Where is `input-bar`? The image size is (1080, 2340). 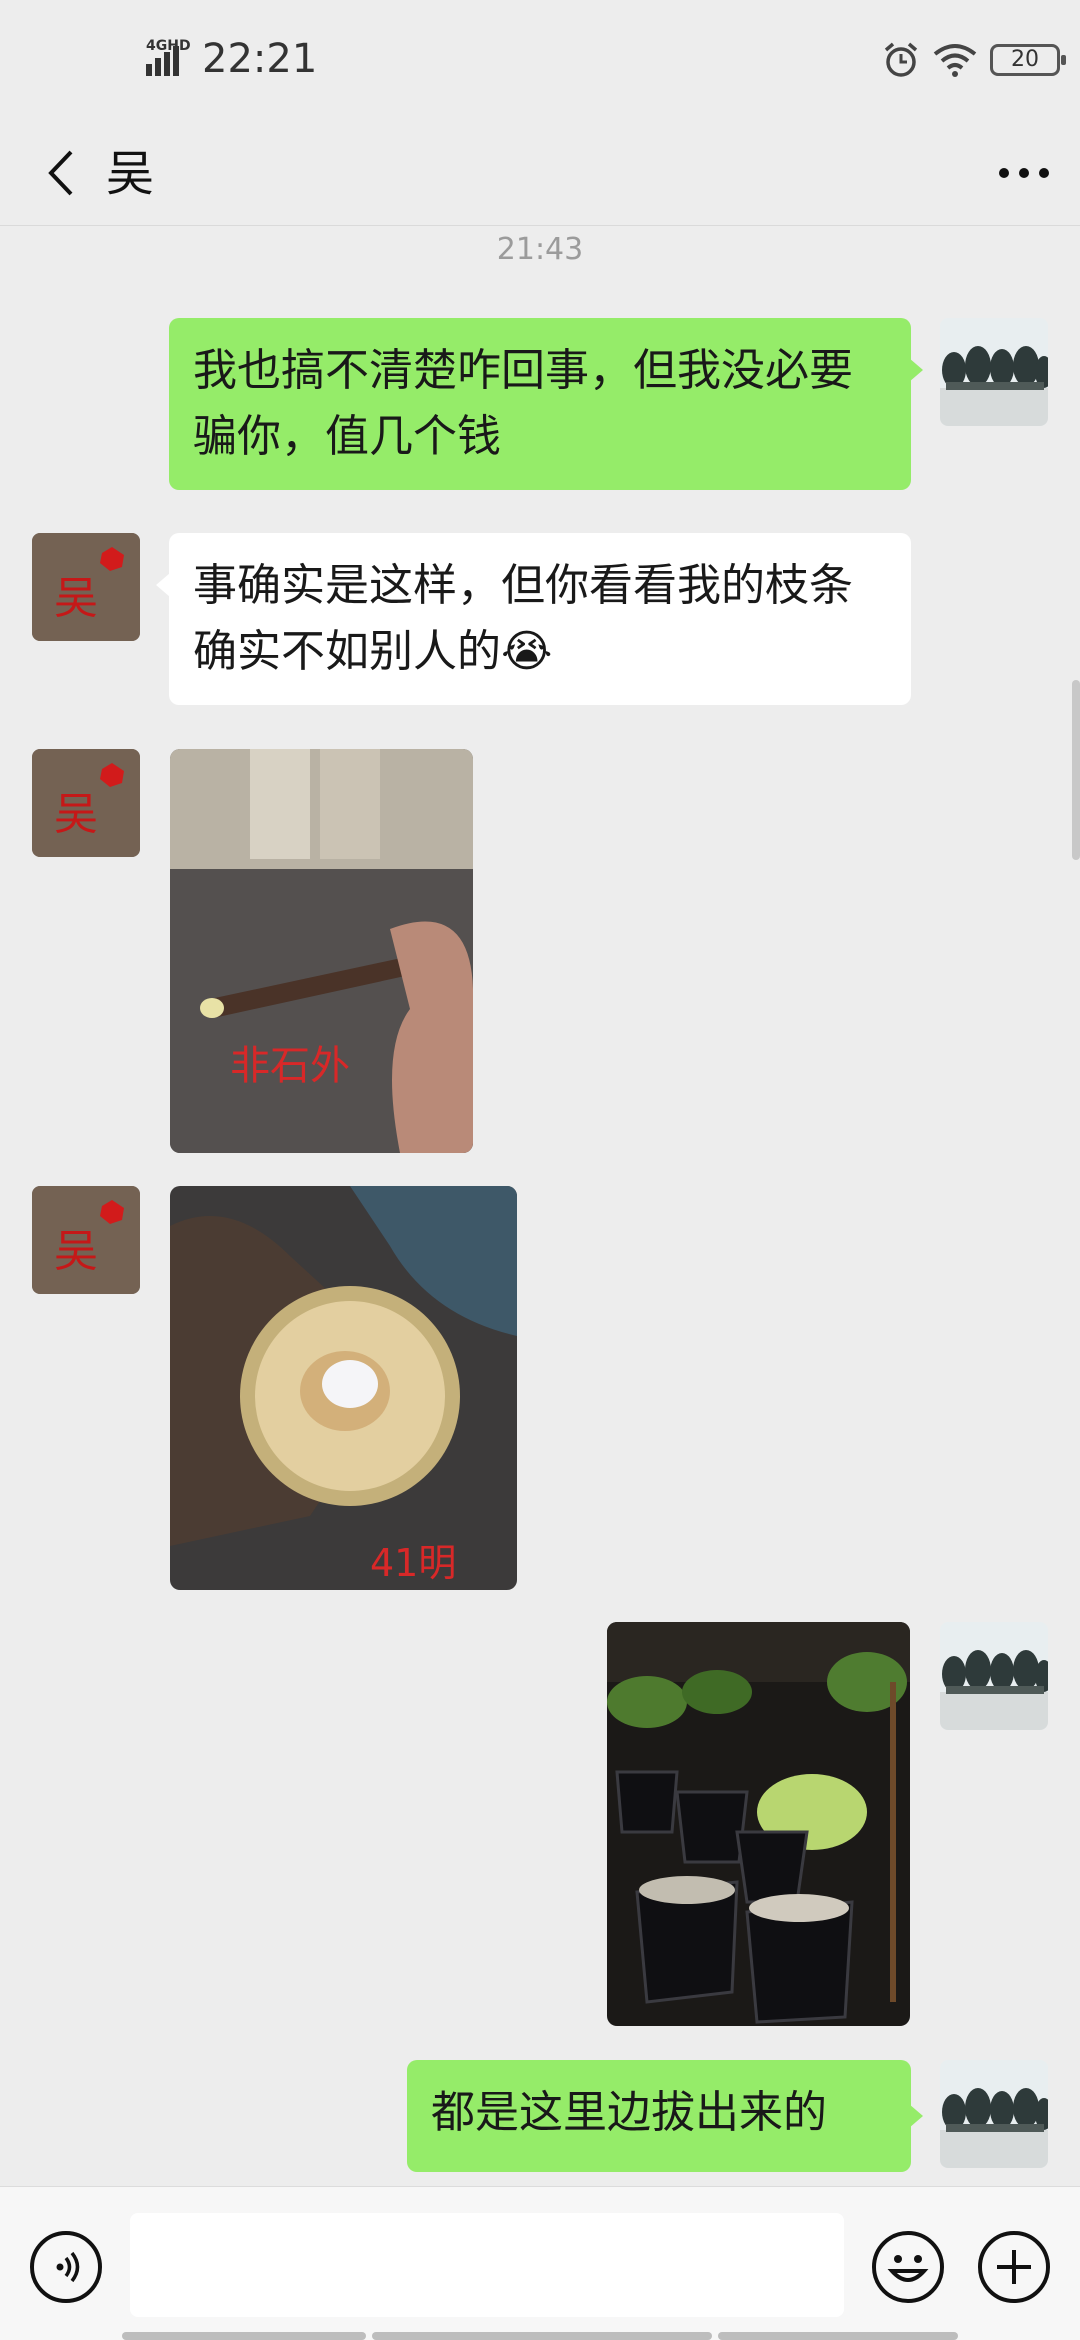
input-bar is located at coordinates (540, 2263).